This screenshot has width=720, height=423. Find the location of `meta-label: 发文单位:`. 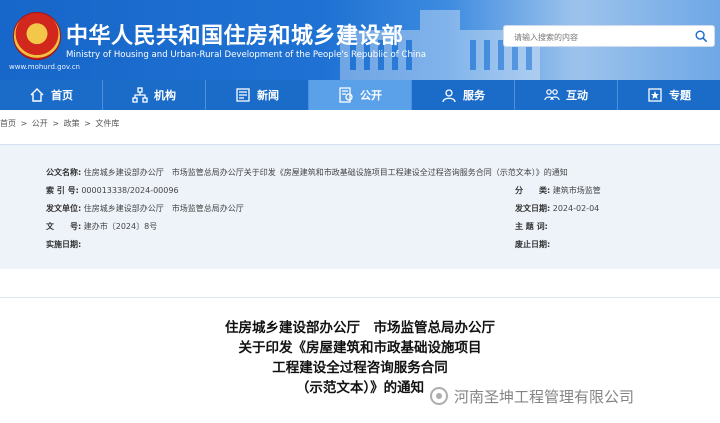

meta-label: 发文单位: is located at coordinates (64, 208).